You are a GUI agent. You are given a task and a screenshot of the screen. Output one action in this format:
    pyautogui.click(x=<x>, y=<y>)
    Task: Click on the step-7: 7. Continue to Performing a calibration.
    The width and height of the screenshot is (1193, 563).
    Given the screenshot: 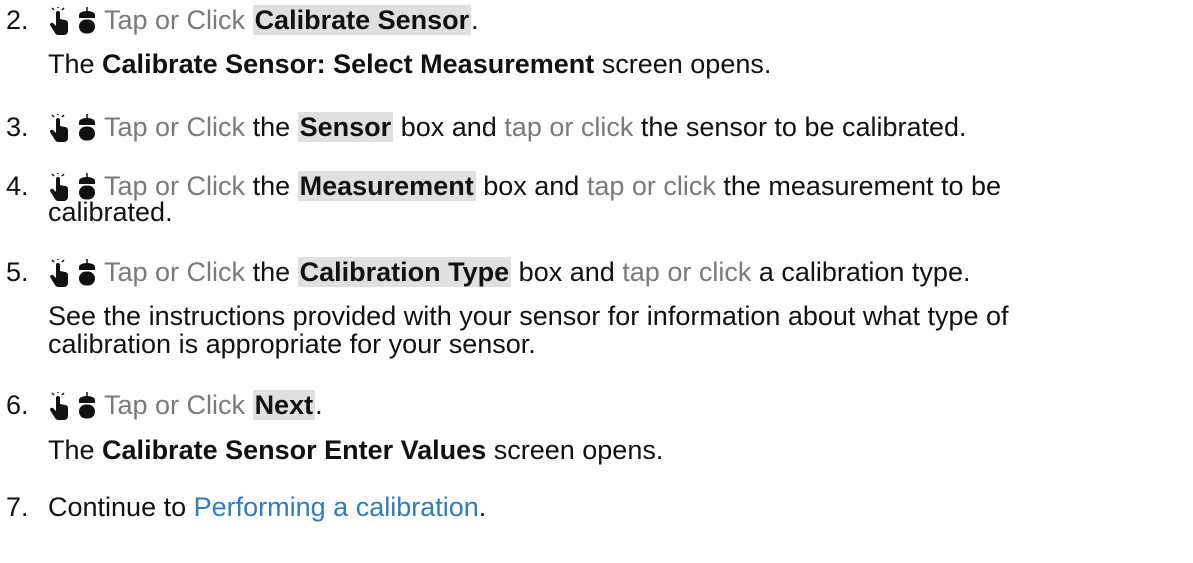 What is the action you would take?
    pyautogui.click(x=246, y=507)
    